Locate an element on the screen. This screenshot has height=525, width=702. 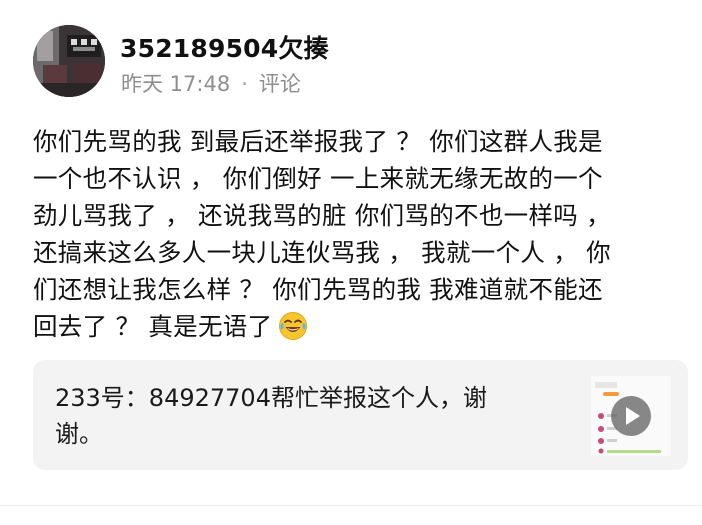
post-last-line: 回去了 ？ 真是无语了 is located at coordinates (355, 326).